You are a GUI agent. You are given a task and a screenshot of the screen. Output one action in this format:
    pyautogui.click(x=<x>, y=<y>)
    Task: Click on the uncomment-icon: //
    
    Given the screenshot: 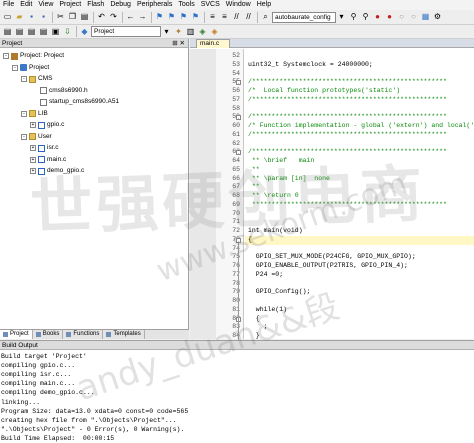 What is the action you would take?
    pyautogui.click(x=248, y=17)
    